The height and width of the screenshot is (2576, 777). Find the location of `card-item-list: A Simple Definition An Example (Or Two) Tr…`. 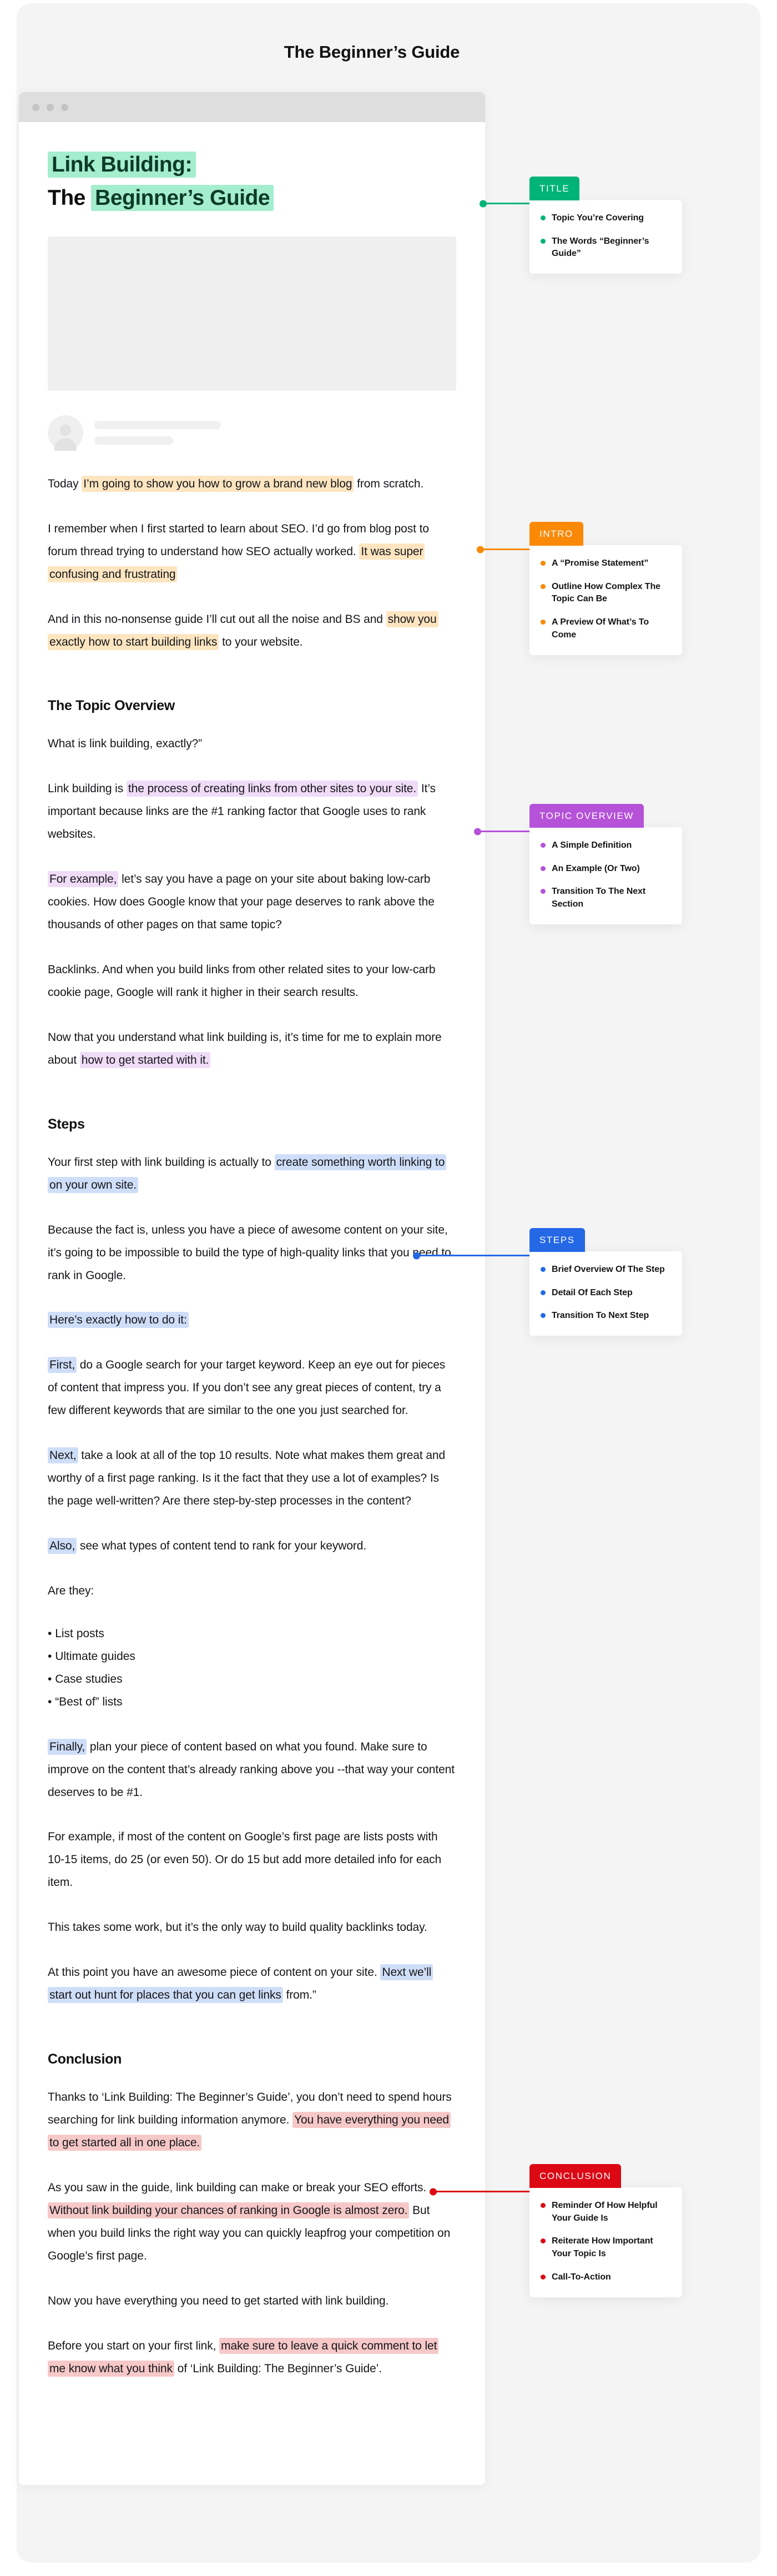

card-item-list: A Simple Definition An Example (Or Two) Tr… is located at coordinates (606, 875).